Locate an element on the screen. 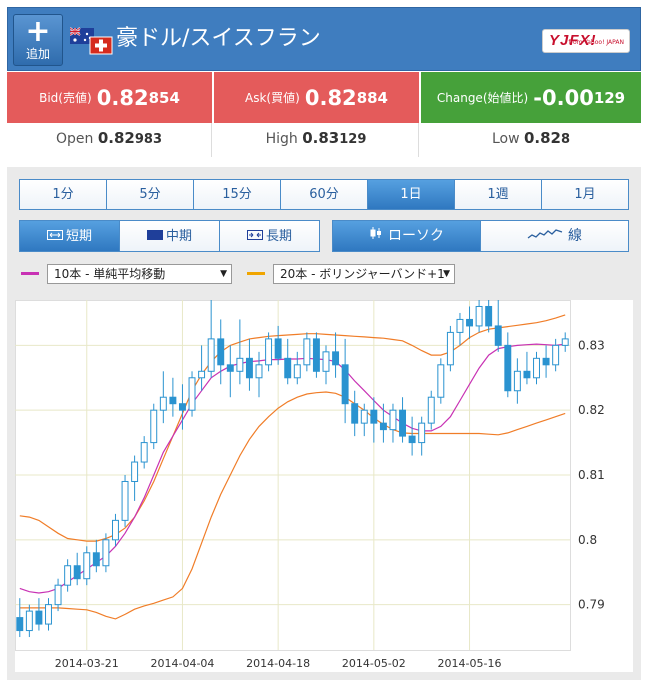  open-label: Open is located at coordinates (74, 139).